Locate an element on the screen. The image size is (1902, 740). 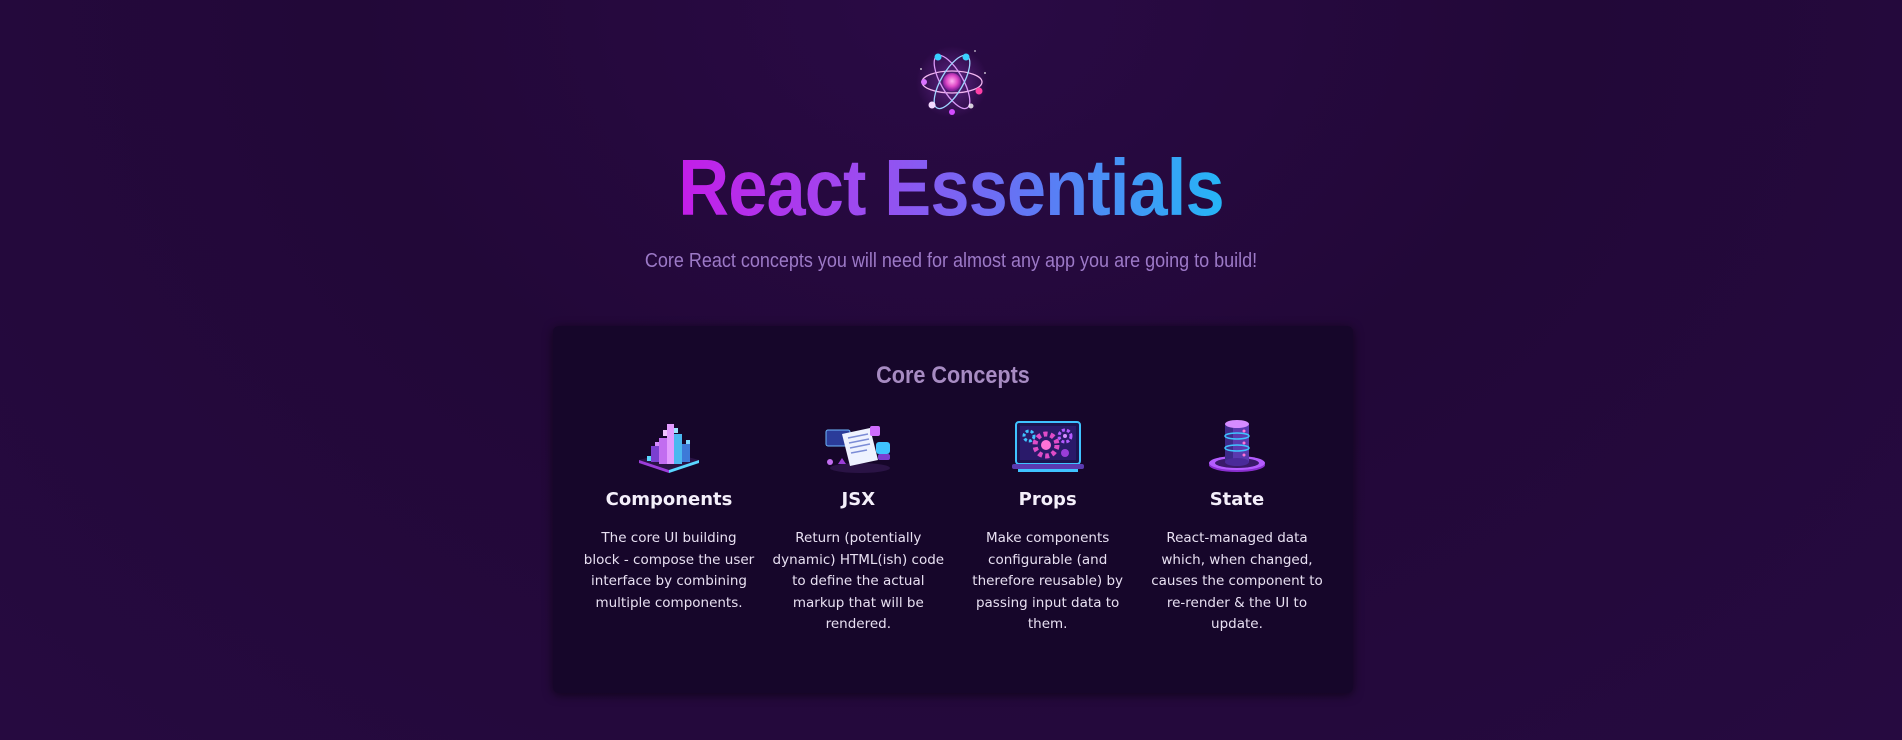
concept-title: State is located at coordinates (1237, 499).